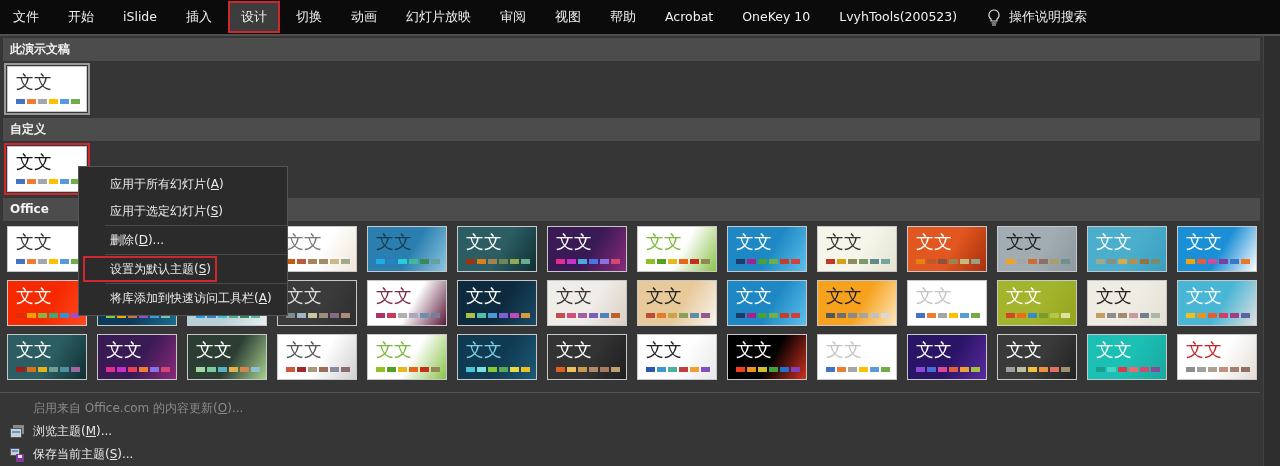 The image size is (1280, 466). I want to click on ribbon-tab: 设计, so click(254, 17).